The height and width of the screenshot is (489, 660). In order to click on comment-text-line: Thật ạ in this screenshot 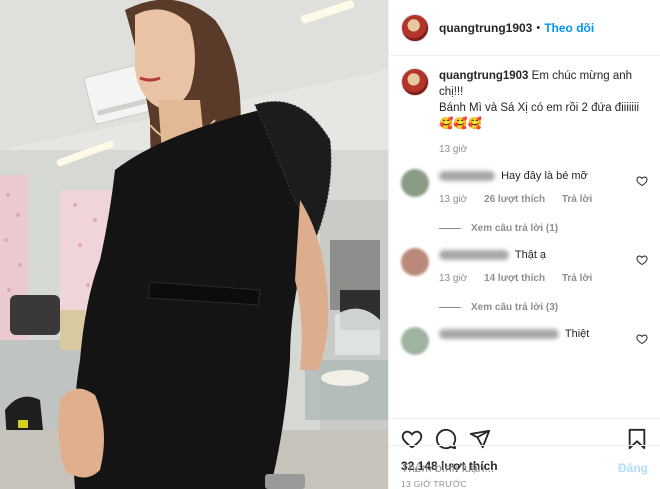, I will do `click(534, 255)`.